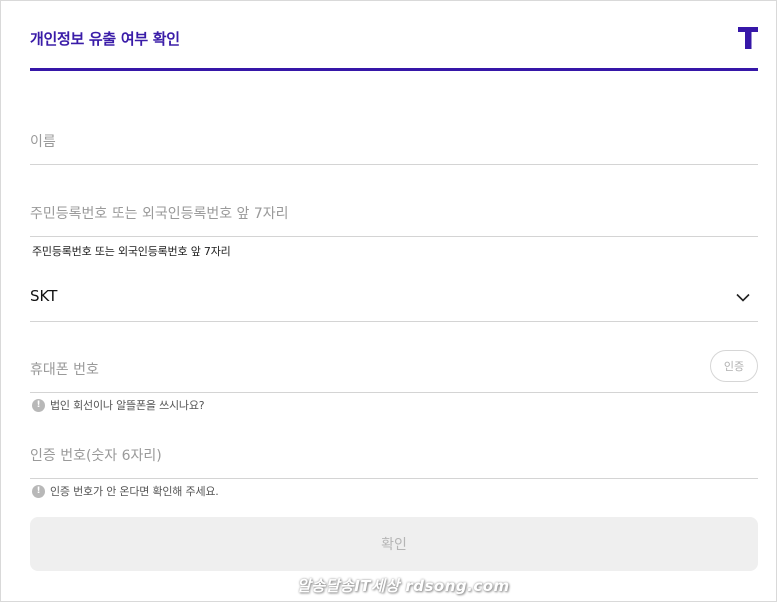  I want to click on verification-code-input, so click(360, 456).